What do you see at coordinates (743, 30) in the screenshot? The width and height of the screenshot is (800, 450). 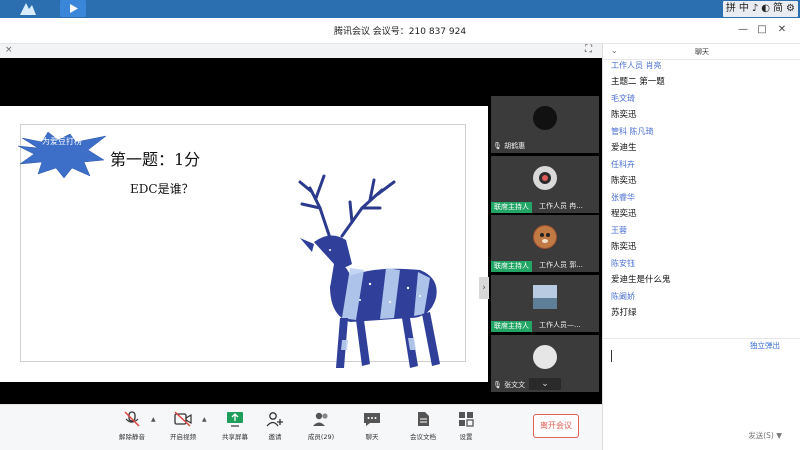 I see `minimize-button: —` at bounding box center [743, 30].